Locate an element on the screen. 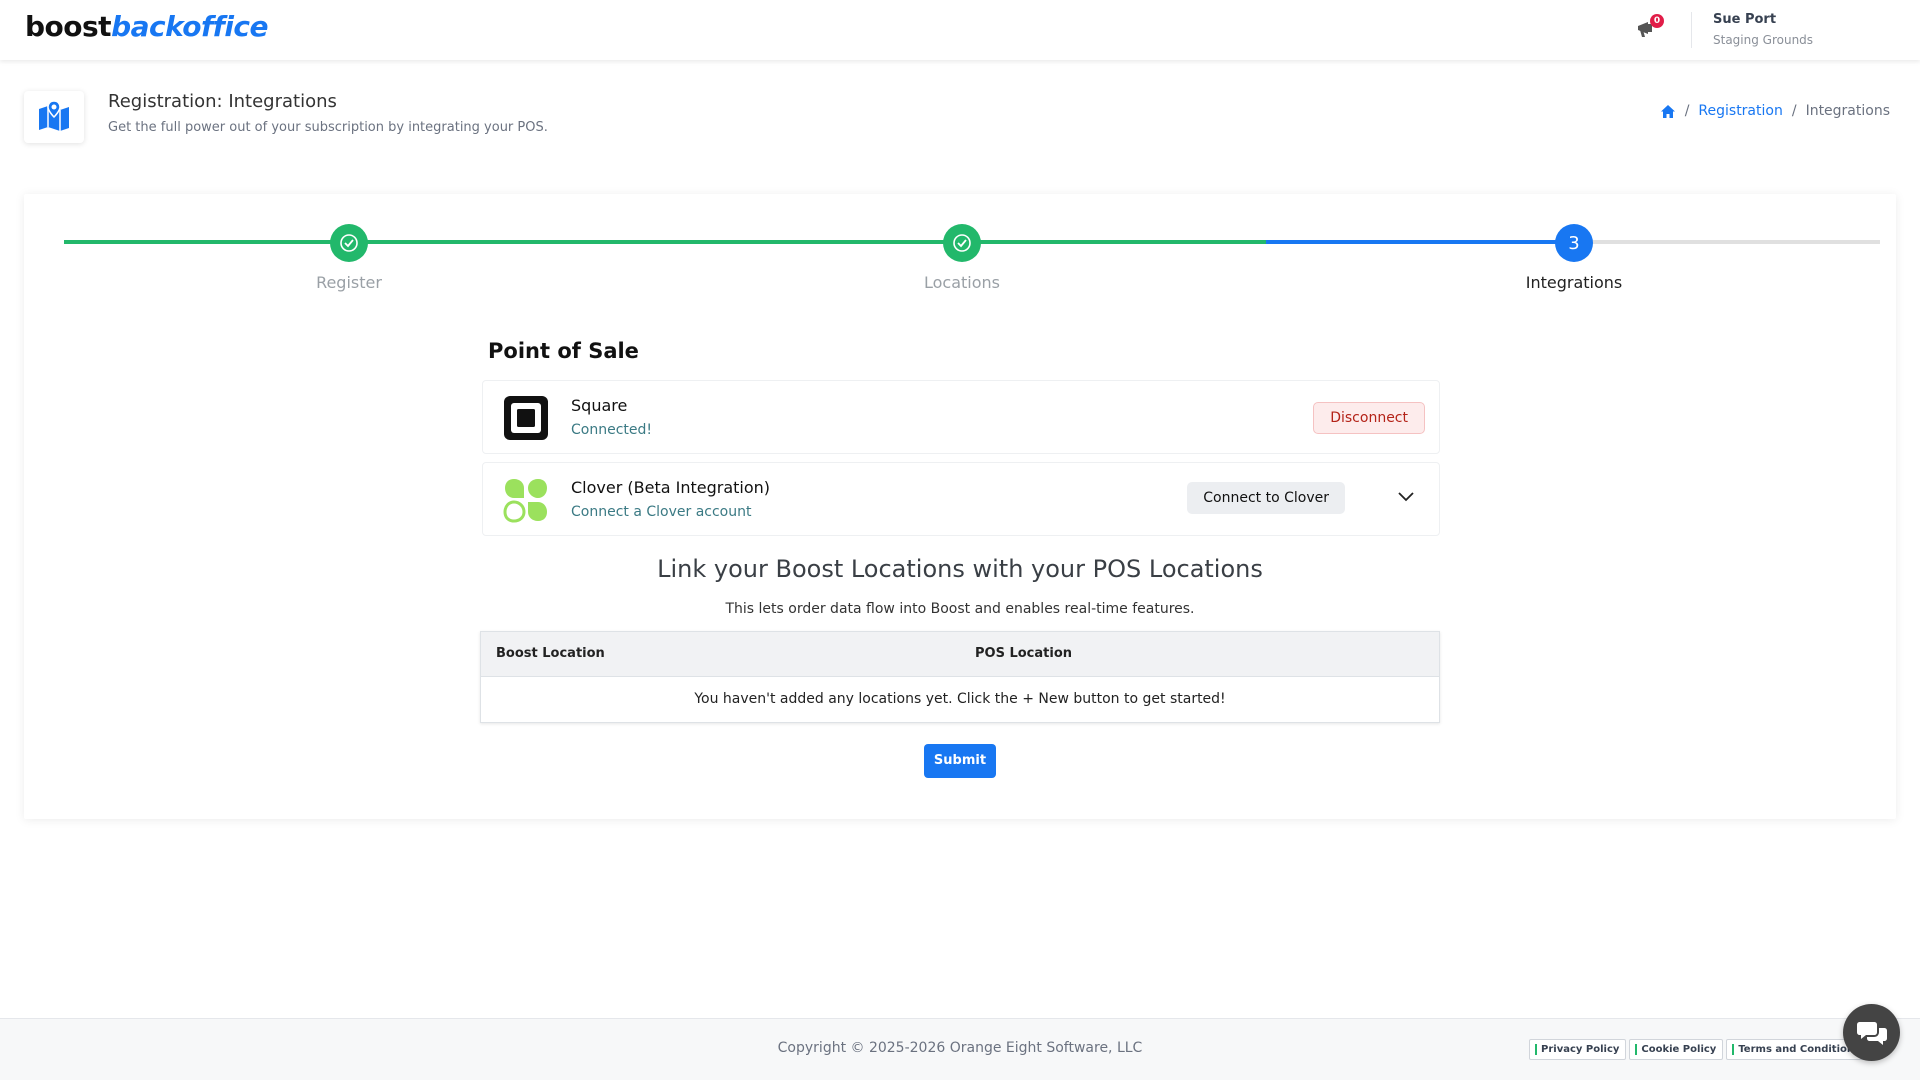 This screenshot has width=1920, height=1080. submit-button: Submit is located at coordinates (960, 761).